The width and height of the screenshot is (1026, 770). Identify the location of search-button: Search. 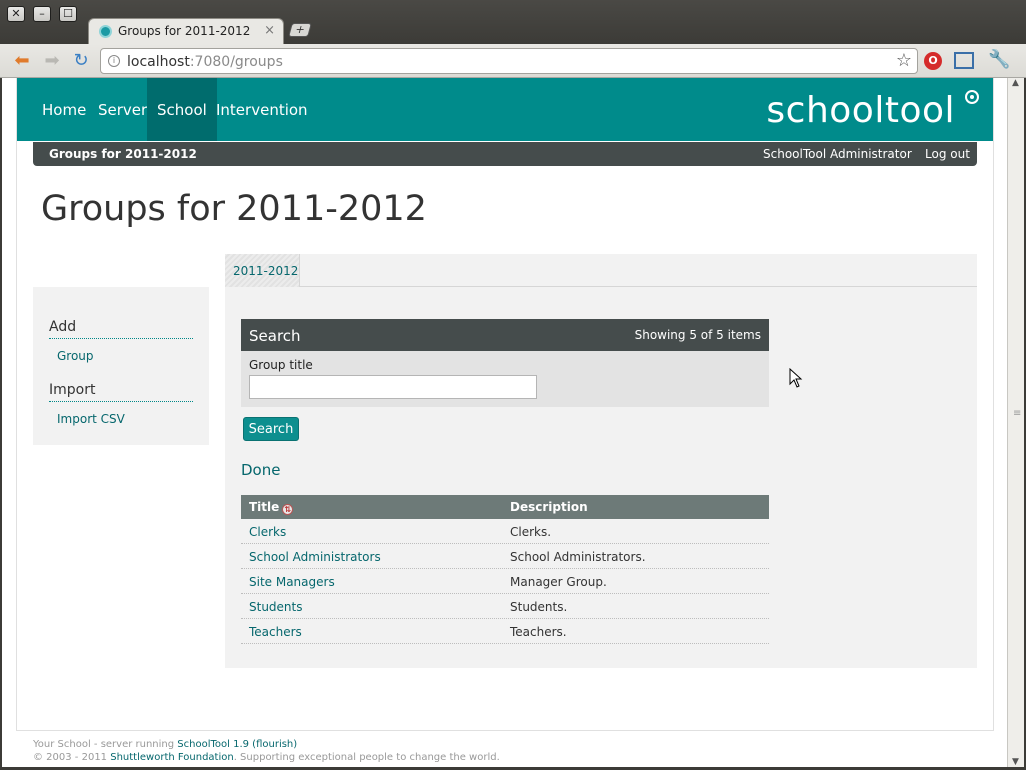
(271, 429).